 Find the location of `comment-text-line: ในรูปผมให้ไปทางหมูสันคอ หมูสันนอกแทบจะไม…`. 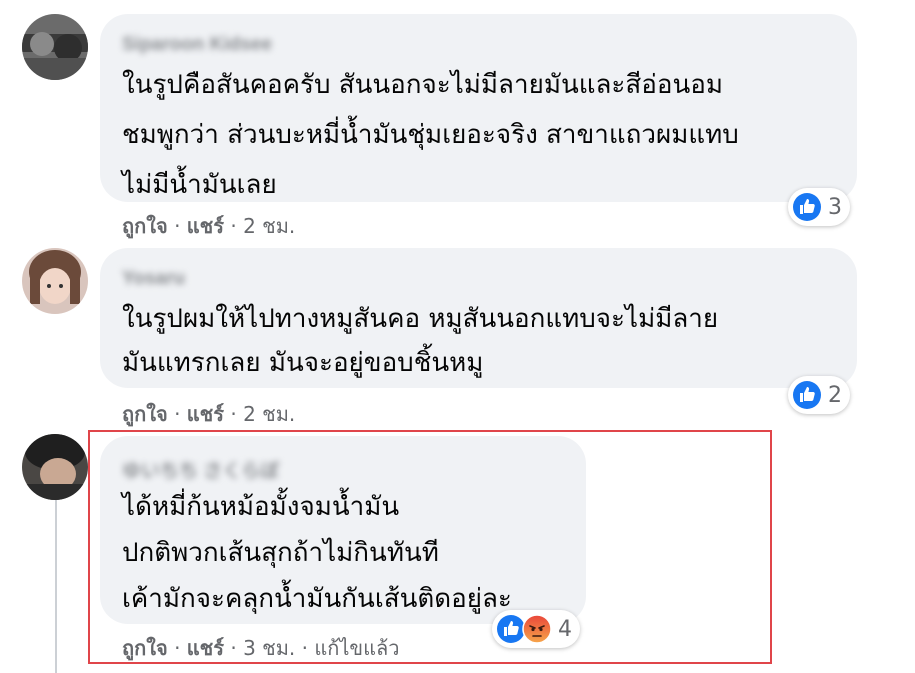

comment-text-line: ในรูปผมให้ไปทางหมูสันคอ หมูสันนอกแทบจะไม… is located at coordinates (420, 319).